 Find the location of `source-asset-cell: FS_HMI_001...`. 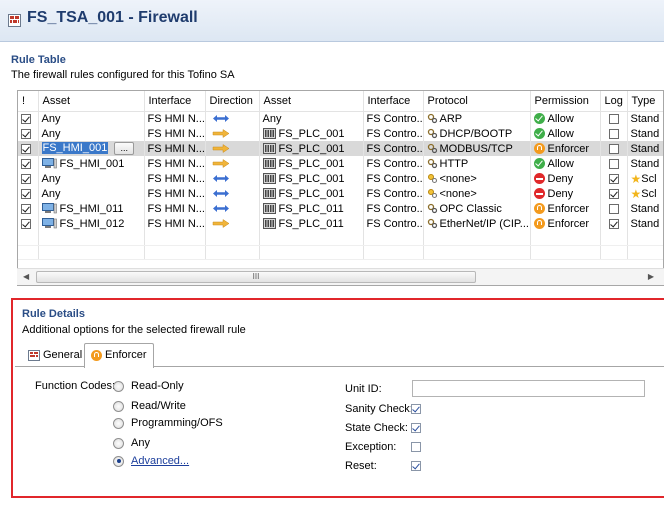

source-asset-cell: FS_HMI_001... is located at coordinates (91, 148).